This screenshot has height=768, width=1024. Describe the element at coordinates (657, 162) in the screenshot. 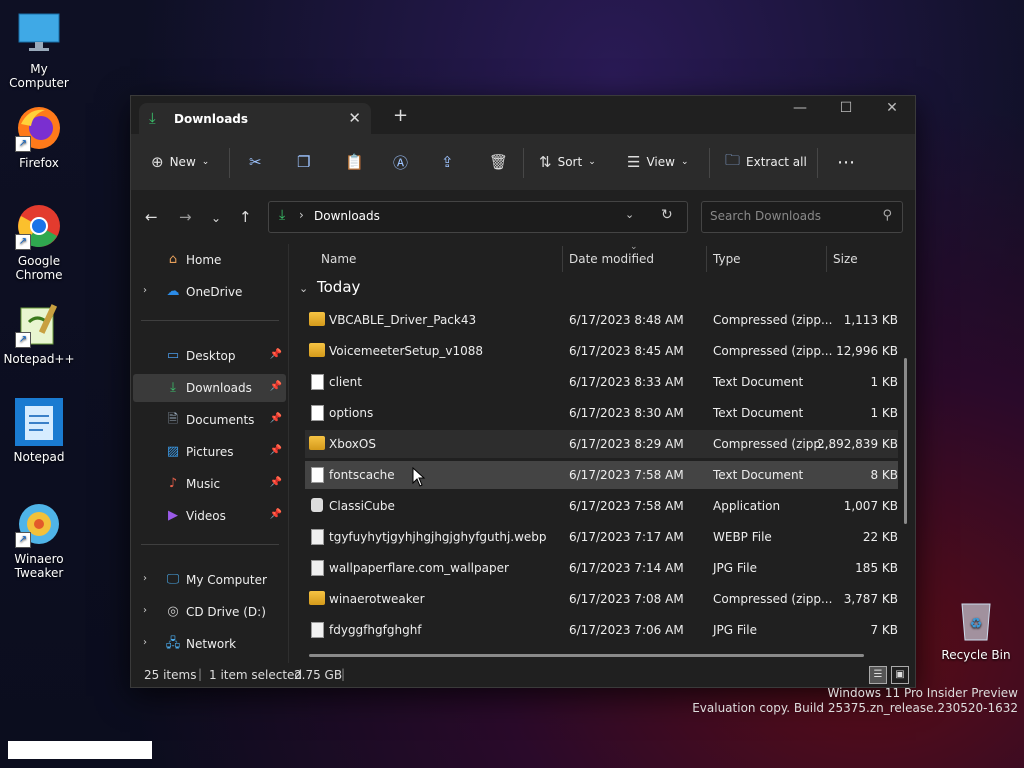

I see `view-button: ☰ View ⌄` at that location.